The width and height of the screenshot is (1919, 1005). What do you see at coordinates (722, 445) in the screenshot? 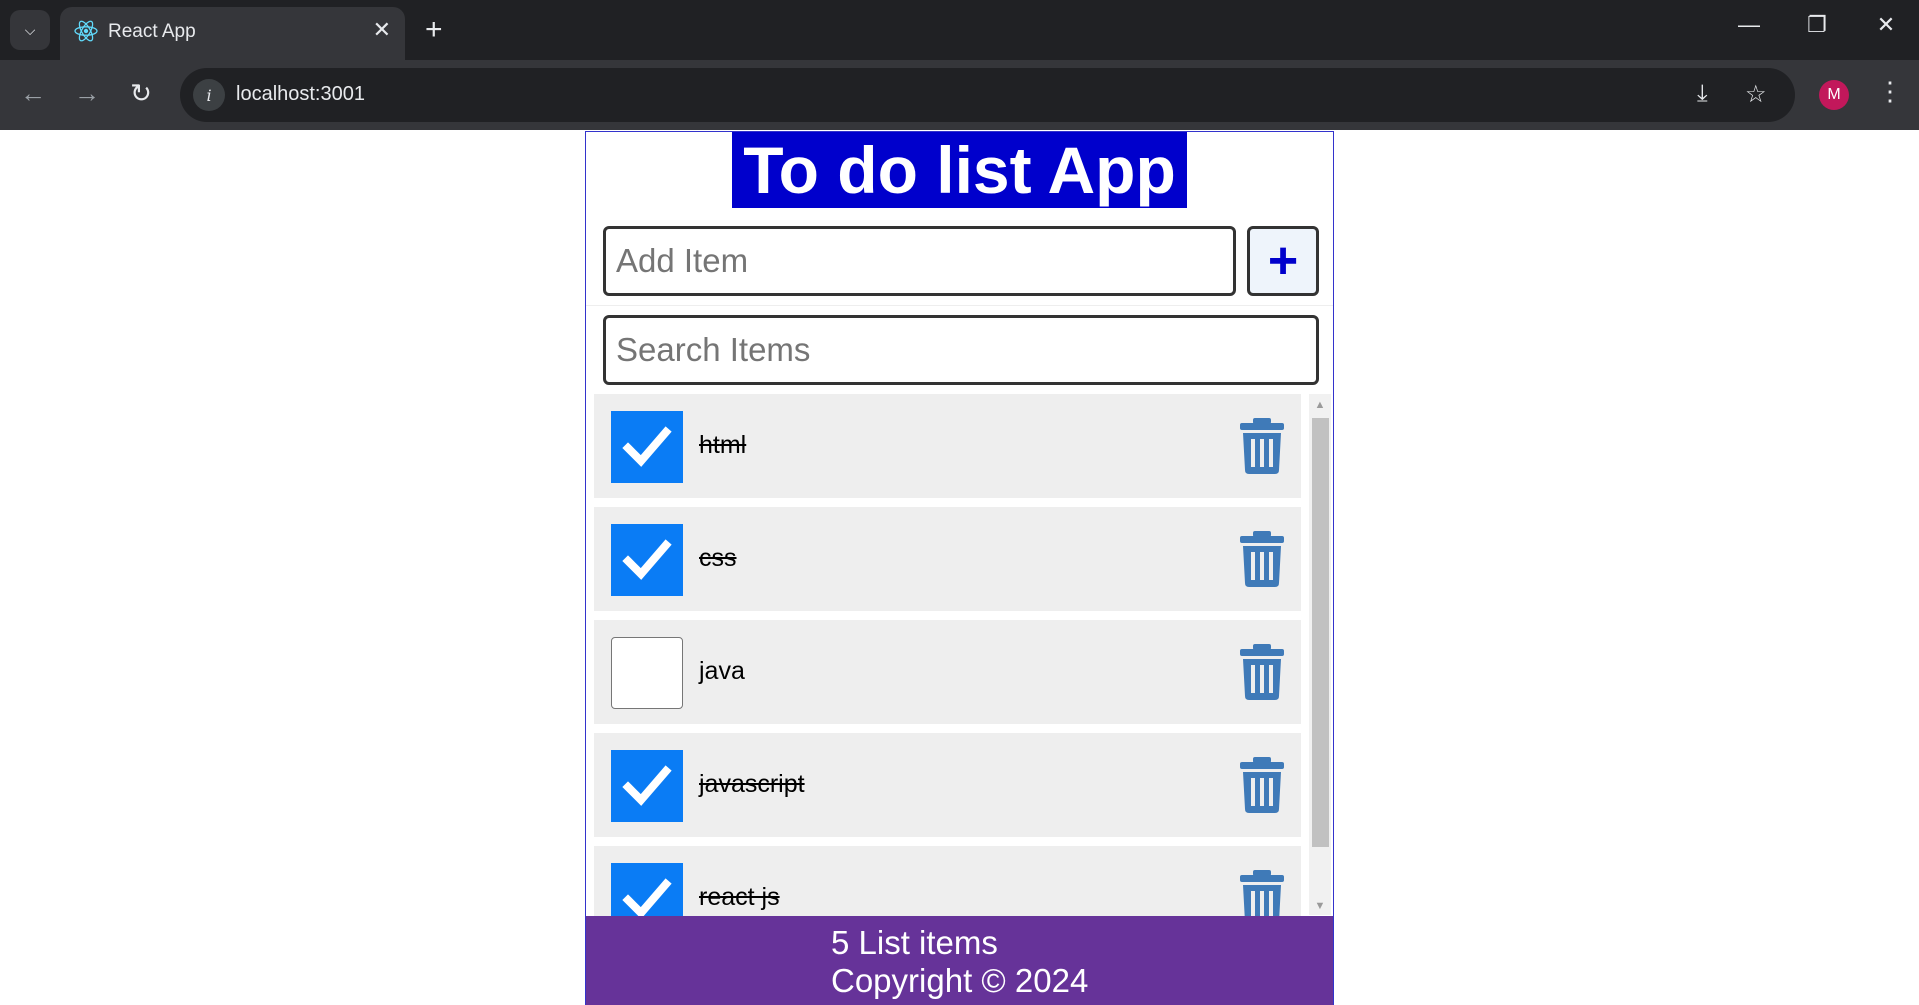
I see `item-label: html` at bounding box center [722, 445].